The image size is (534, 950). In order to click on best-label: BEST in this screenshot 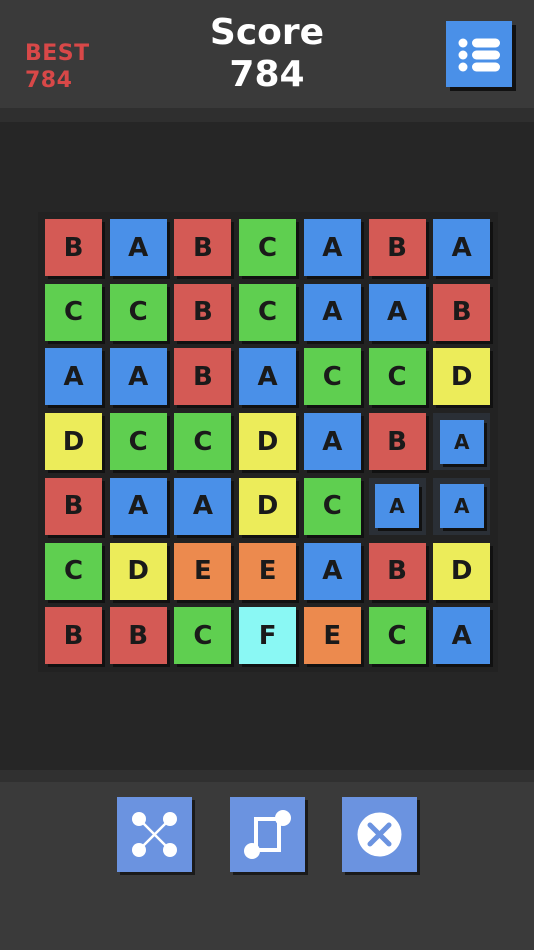, I will do `click(57, 53)`.